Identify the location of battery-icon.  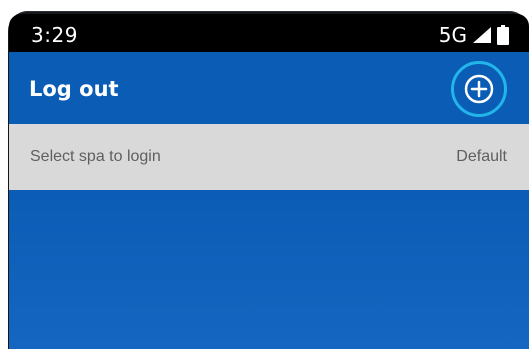
(503, 35).